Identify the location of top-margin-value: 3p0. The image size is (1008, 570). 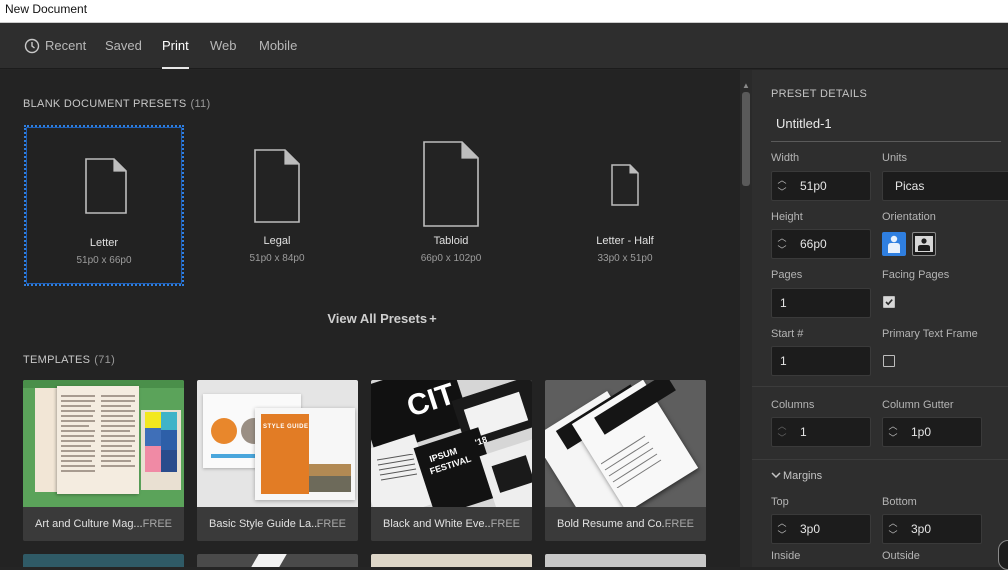
(810, 529).